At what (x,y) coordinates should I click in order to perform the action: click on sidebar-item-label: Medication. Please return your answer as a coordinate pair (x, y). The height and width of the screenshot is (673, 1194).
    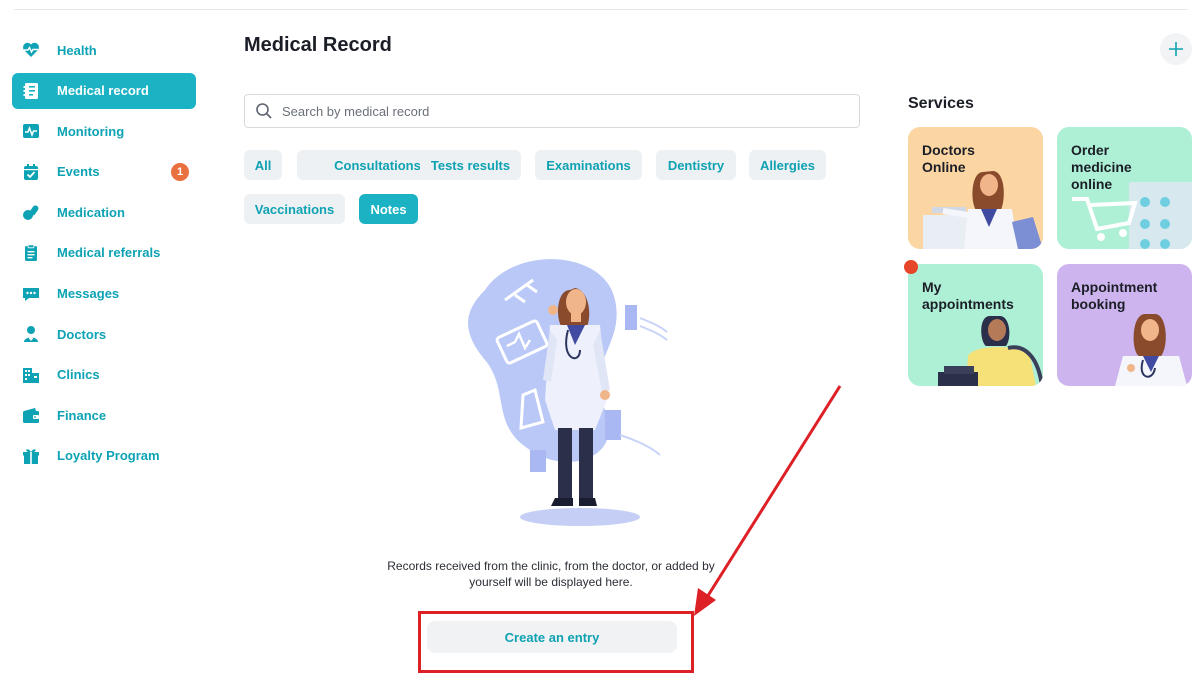
    Looking at the image, I should click on (91, 212).